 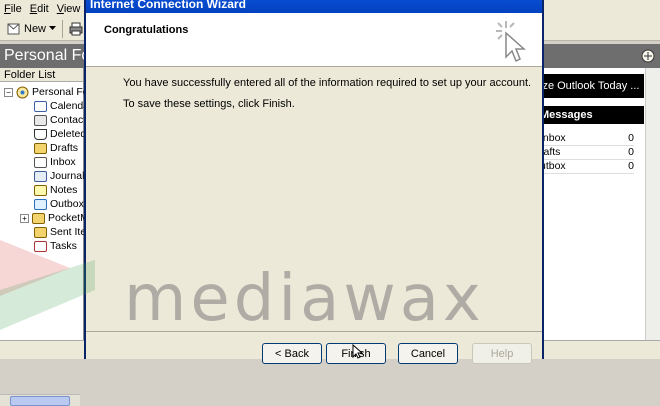 What do you see at coordinates (40, 232) in the screenshot?
I see `sent-items-icon` at bounding box center [40, 232].